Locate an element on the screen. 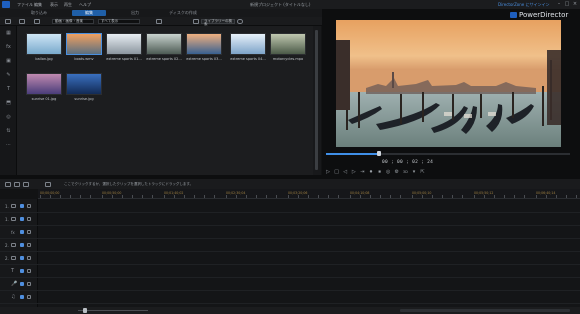  timeline-track-row is located at coordinates (290, 206).